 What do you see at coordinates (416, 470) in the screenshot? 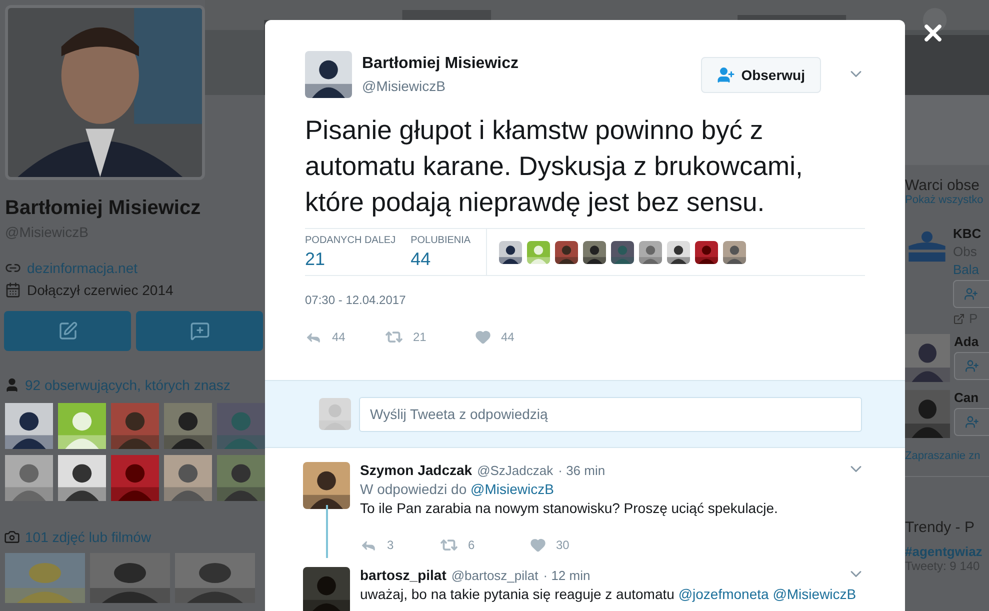
I see `reply-author-name: Szymon Jadczak` at bounding box center [416, 470].